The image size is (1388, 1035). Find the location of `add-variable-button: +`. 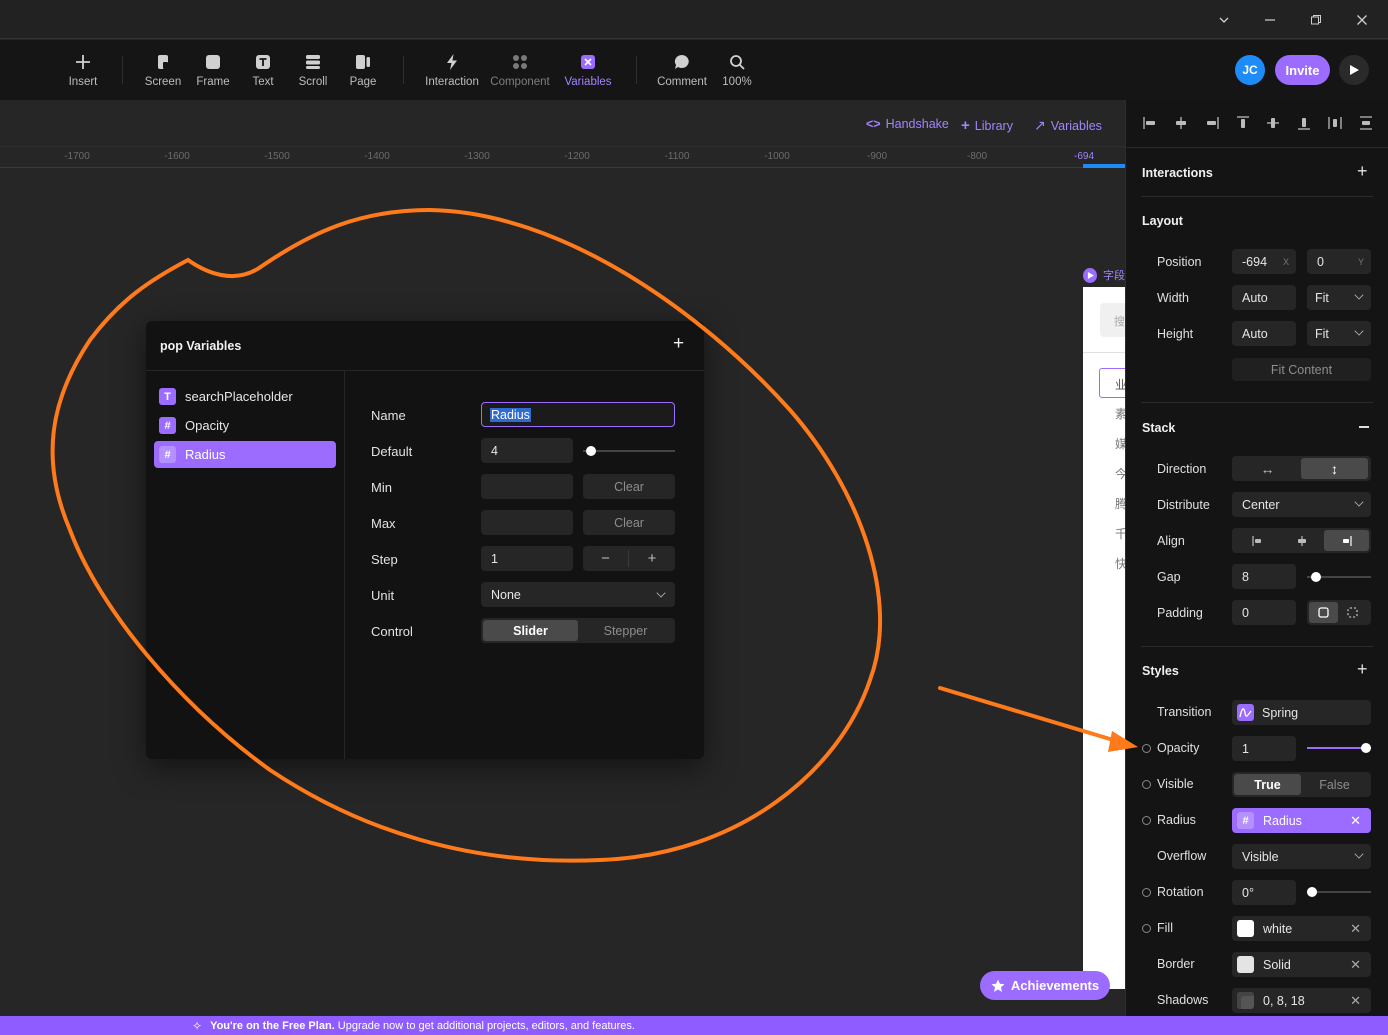

add-variable-button: + is located at coordinates (678, 344).